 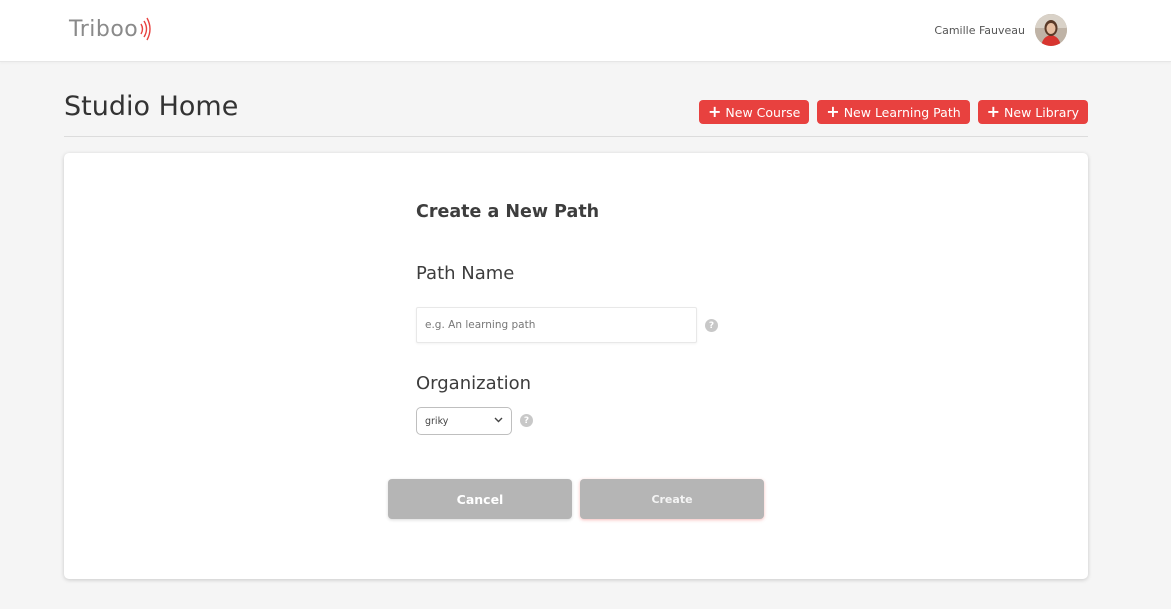 I want to click on organization-select: griky, so click(x=464, y=421).